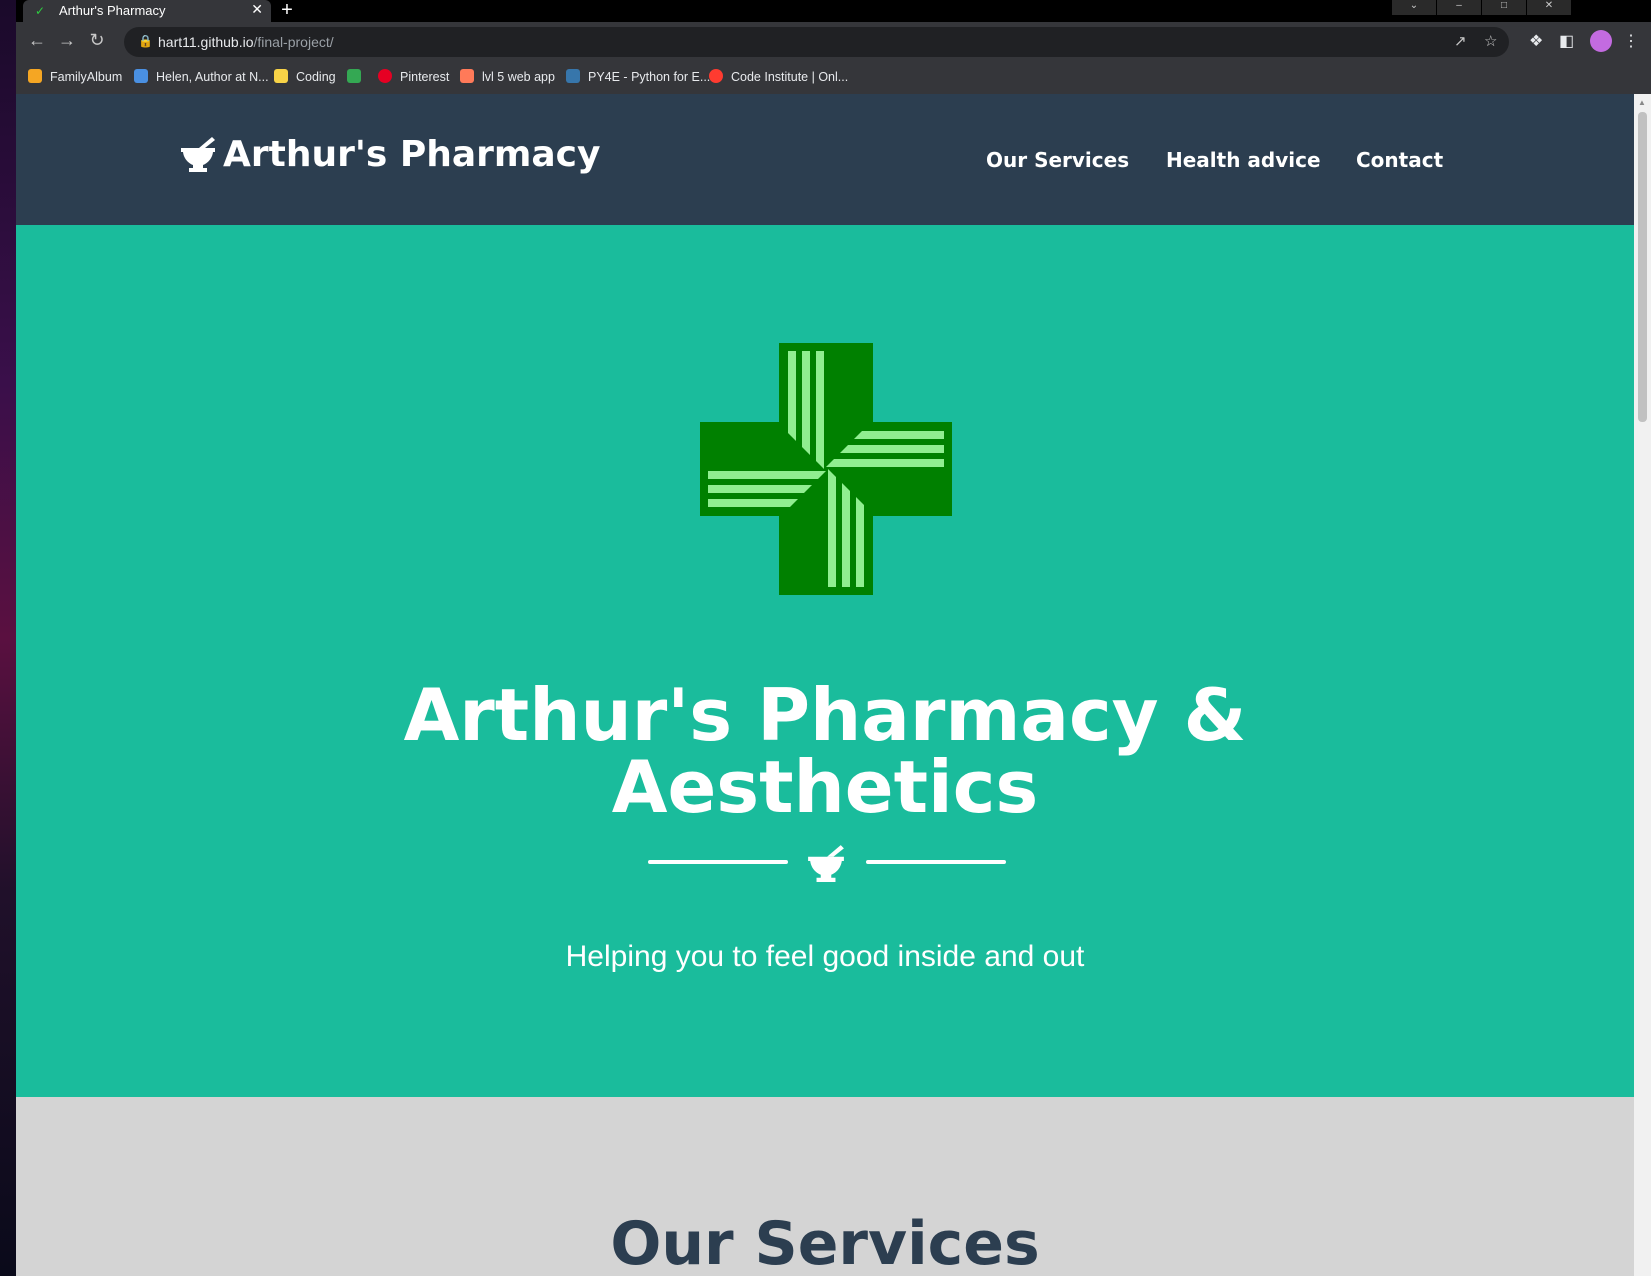 The image size is (1651, 1276). I want to click on minimize-icon: –, so click(1459, 7).